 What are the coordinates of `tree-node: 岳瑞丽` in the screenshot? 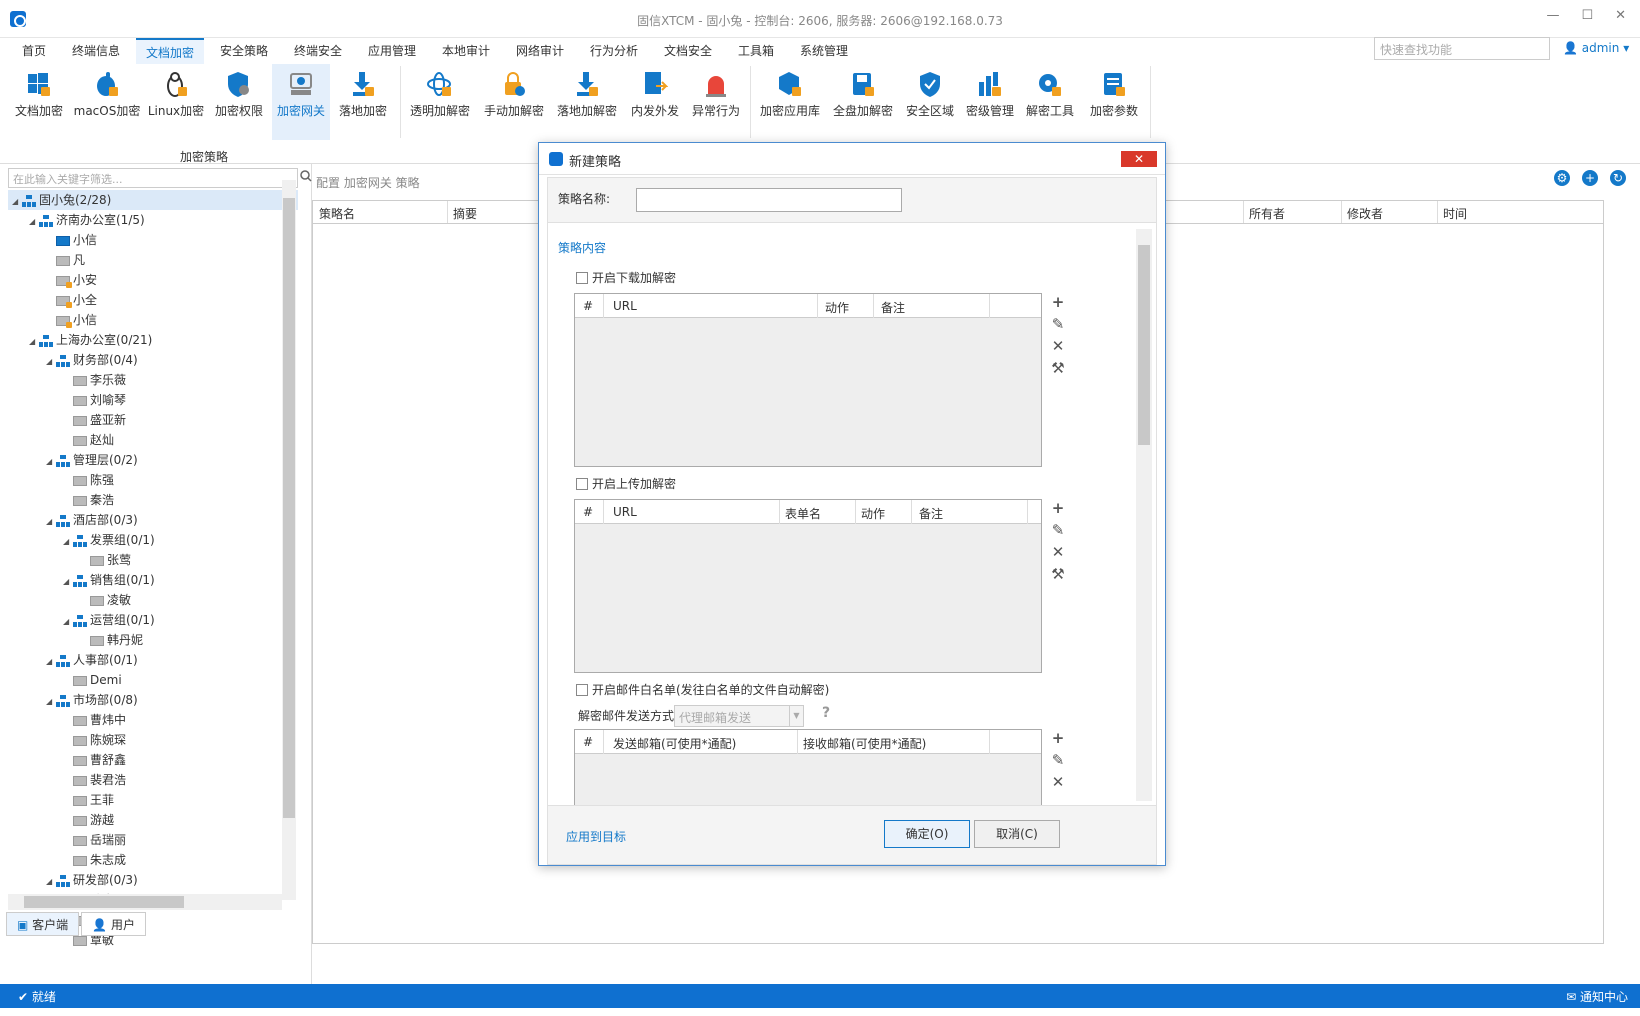 It's located at (153, 840).